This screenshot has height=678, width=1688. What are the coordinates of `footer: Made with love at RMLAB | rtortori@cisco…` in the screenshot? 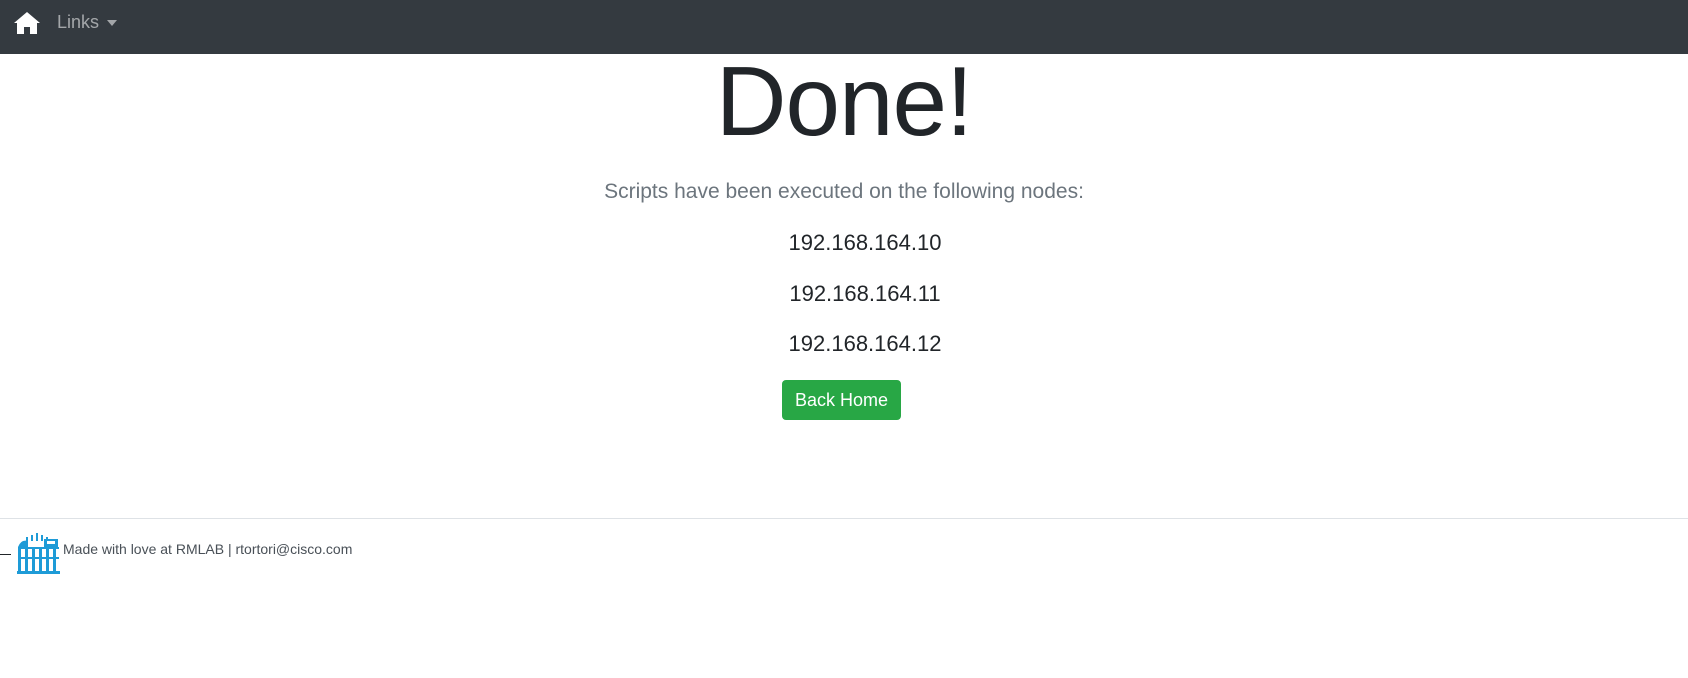 It's located at (176, 554).